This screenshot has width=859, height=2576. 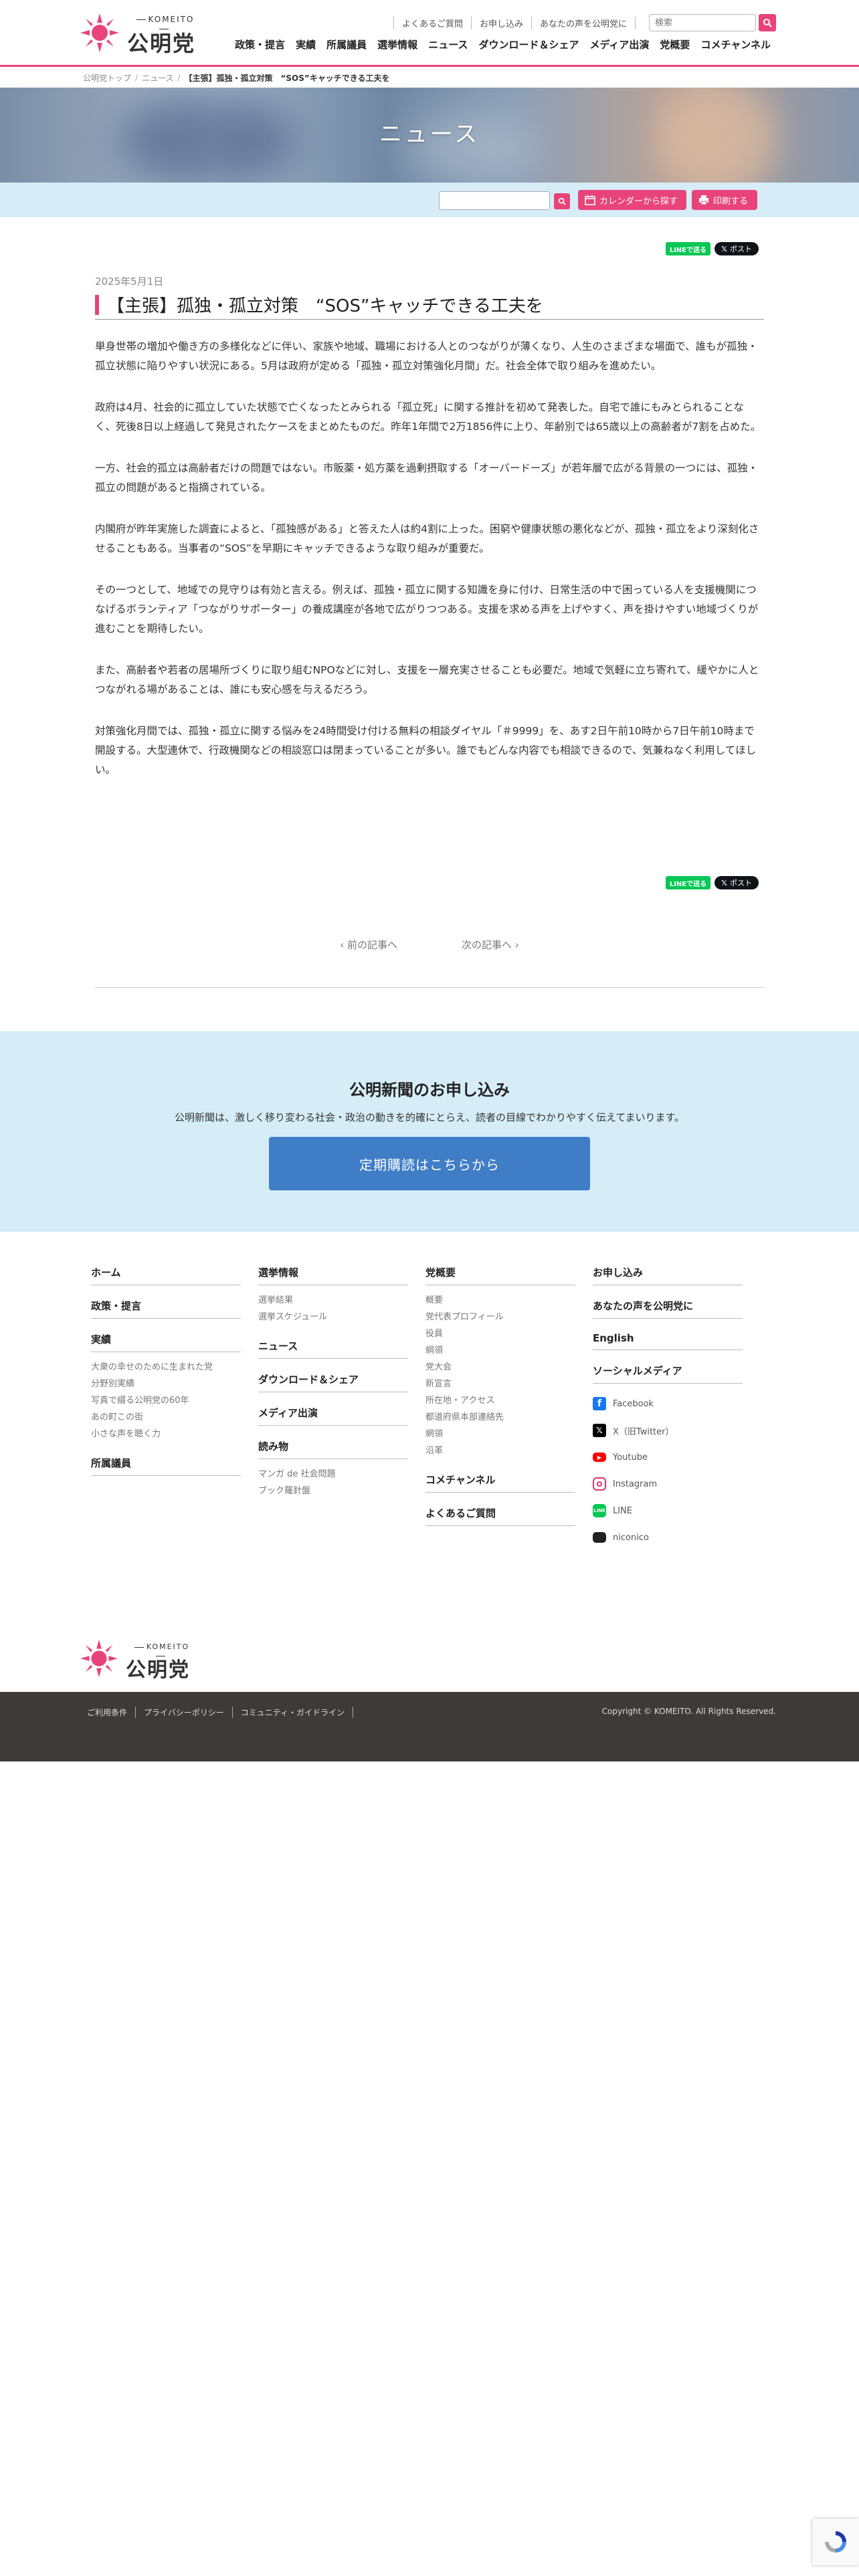 I want to click on footer-link-policy: 政策・提言, so click(x=166, y=1309).